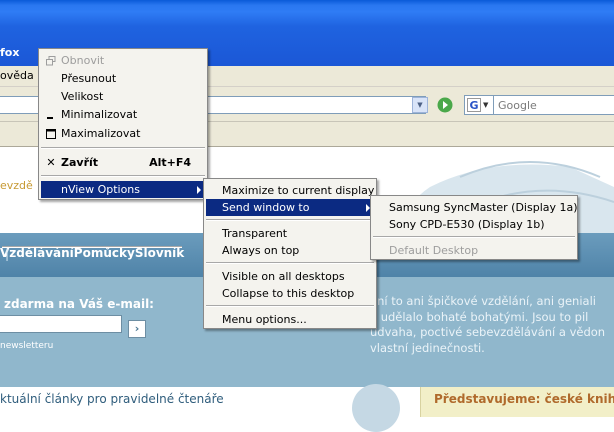 The width and height of the screenshot is (614, 432). Describe the element at coordinates (290, 276) in the screenshot. I see `menu-item-visible-all-desktops: Visible on all desktops` at that location.